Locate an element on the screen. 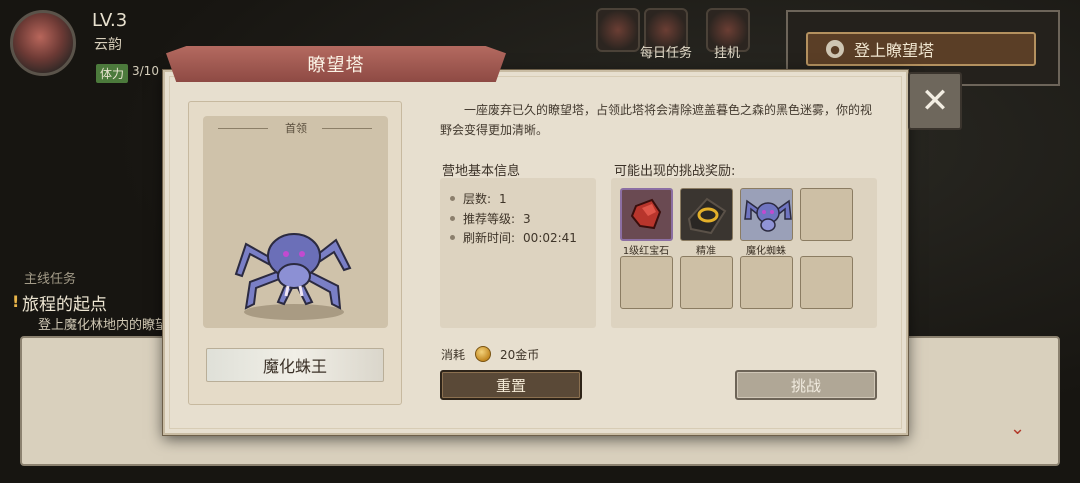  info-label: 层数: is located at coordinates (477, 199).